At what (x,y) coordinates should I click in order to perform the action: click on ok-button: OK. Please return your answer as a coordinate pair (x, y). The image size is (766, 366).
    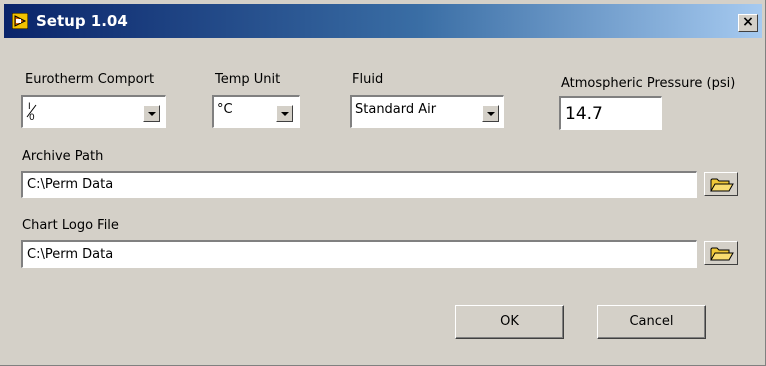
    Looking at the image, I should click on (509, 322).